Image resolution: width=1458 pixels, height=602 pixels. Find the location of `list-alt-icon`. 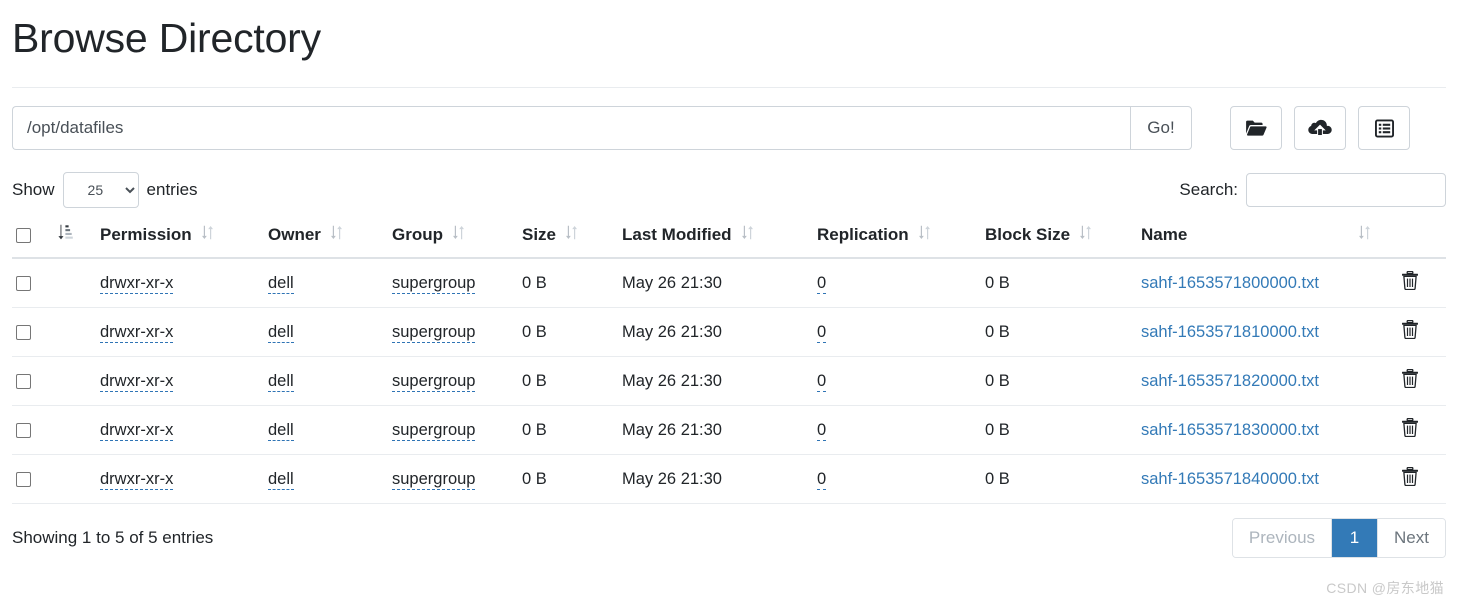

list-alt-icon is located at coordinates (1384, 128).